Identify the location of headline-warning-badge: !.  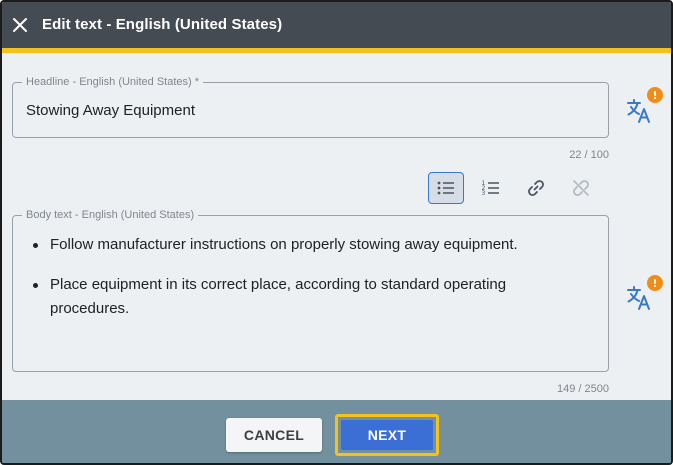
(655, 95).